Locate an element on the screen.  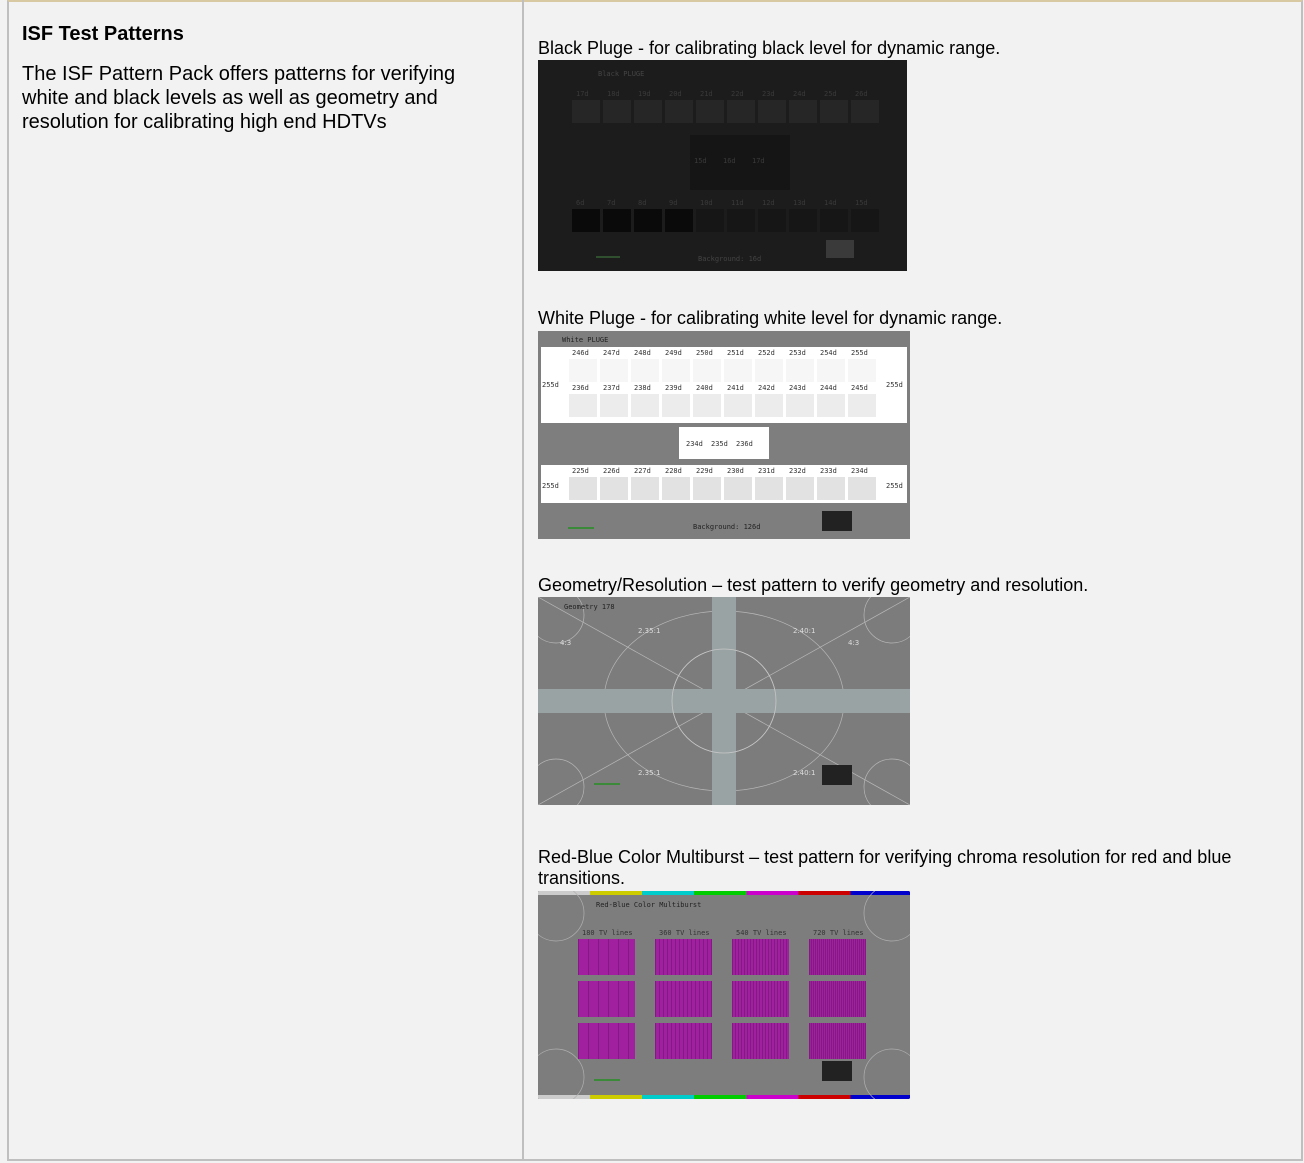
level-label: 240d is located at coordinates (704, 388).